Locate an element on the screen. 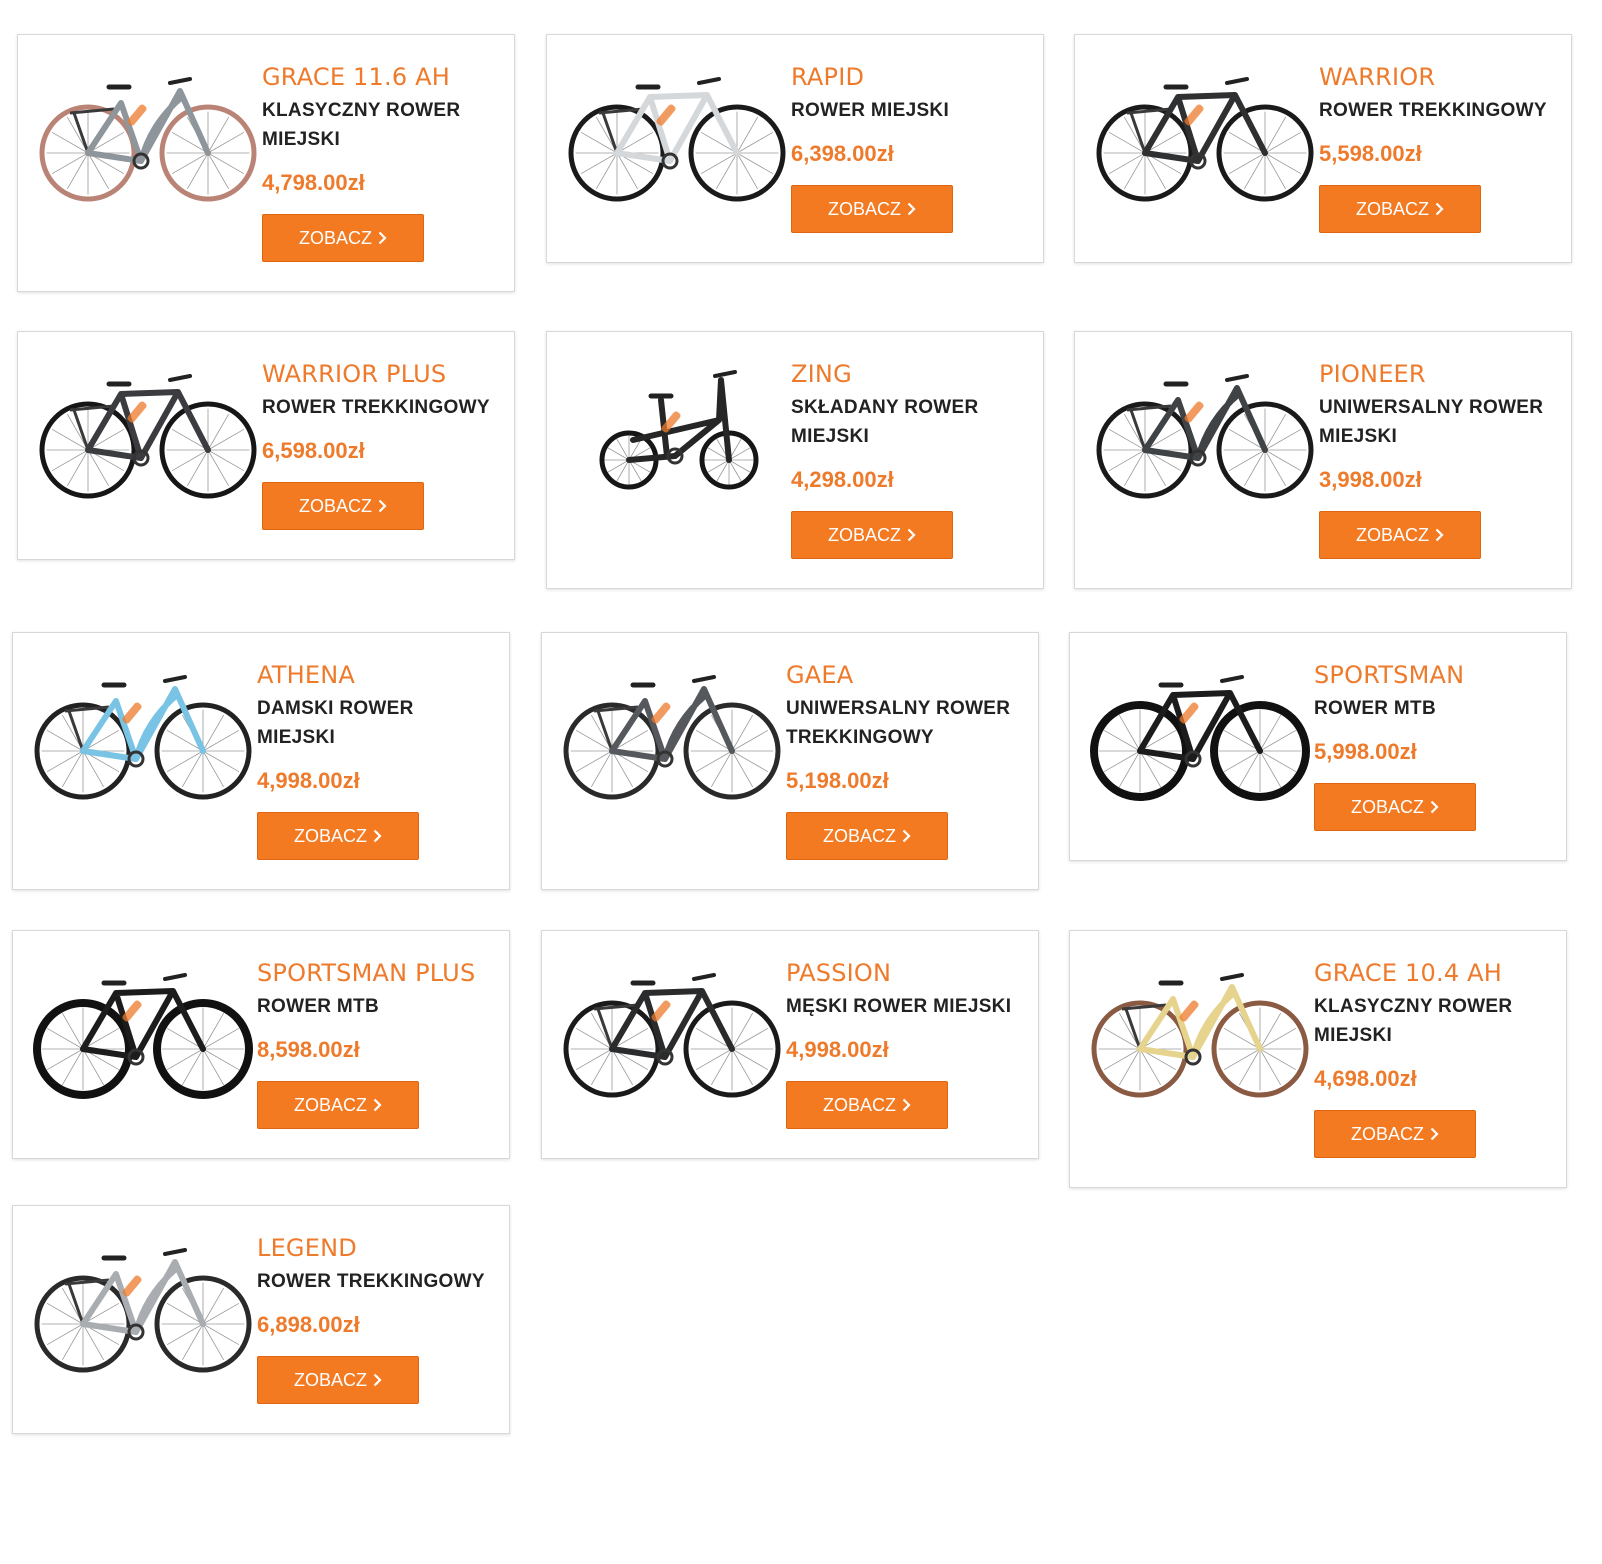 The image size is (1602, 1564). product-price: 4,998.00zł is located at coordinates (837, 1049).